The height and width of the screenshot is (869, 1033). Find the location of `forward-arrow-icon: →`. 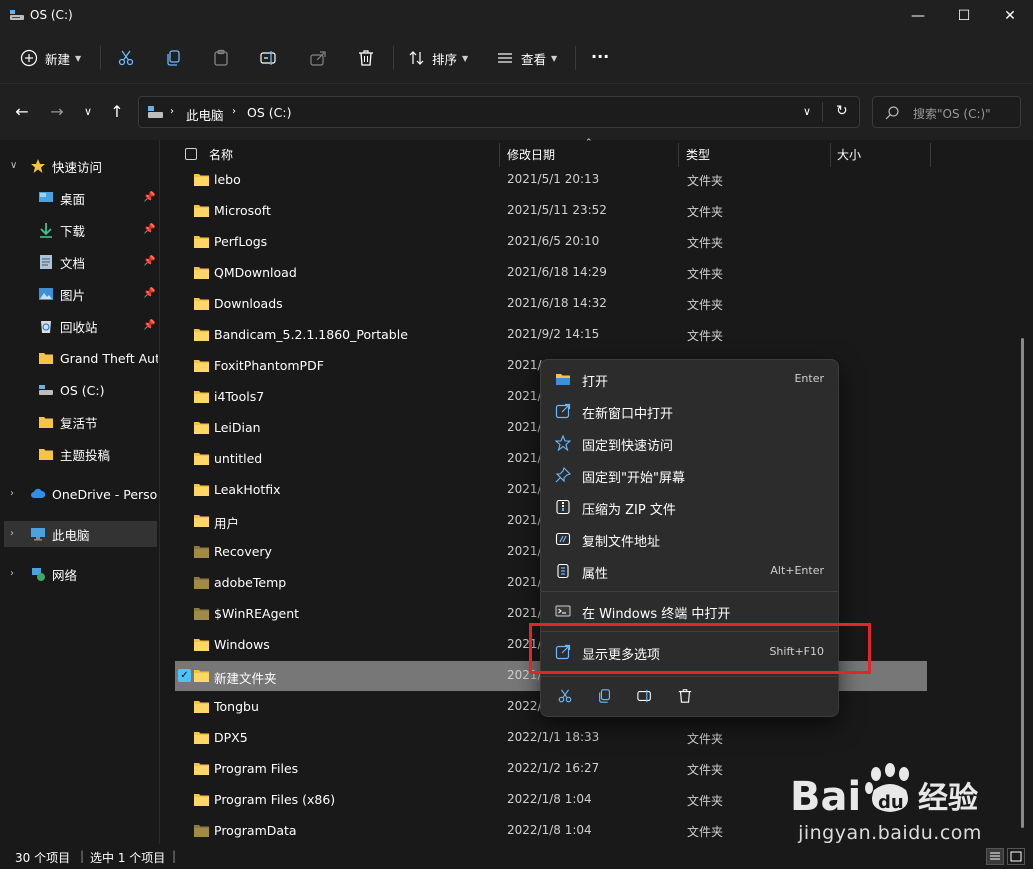

forward-arrow-icon: → is located at coordinates (57, 112).